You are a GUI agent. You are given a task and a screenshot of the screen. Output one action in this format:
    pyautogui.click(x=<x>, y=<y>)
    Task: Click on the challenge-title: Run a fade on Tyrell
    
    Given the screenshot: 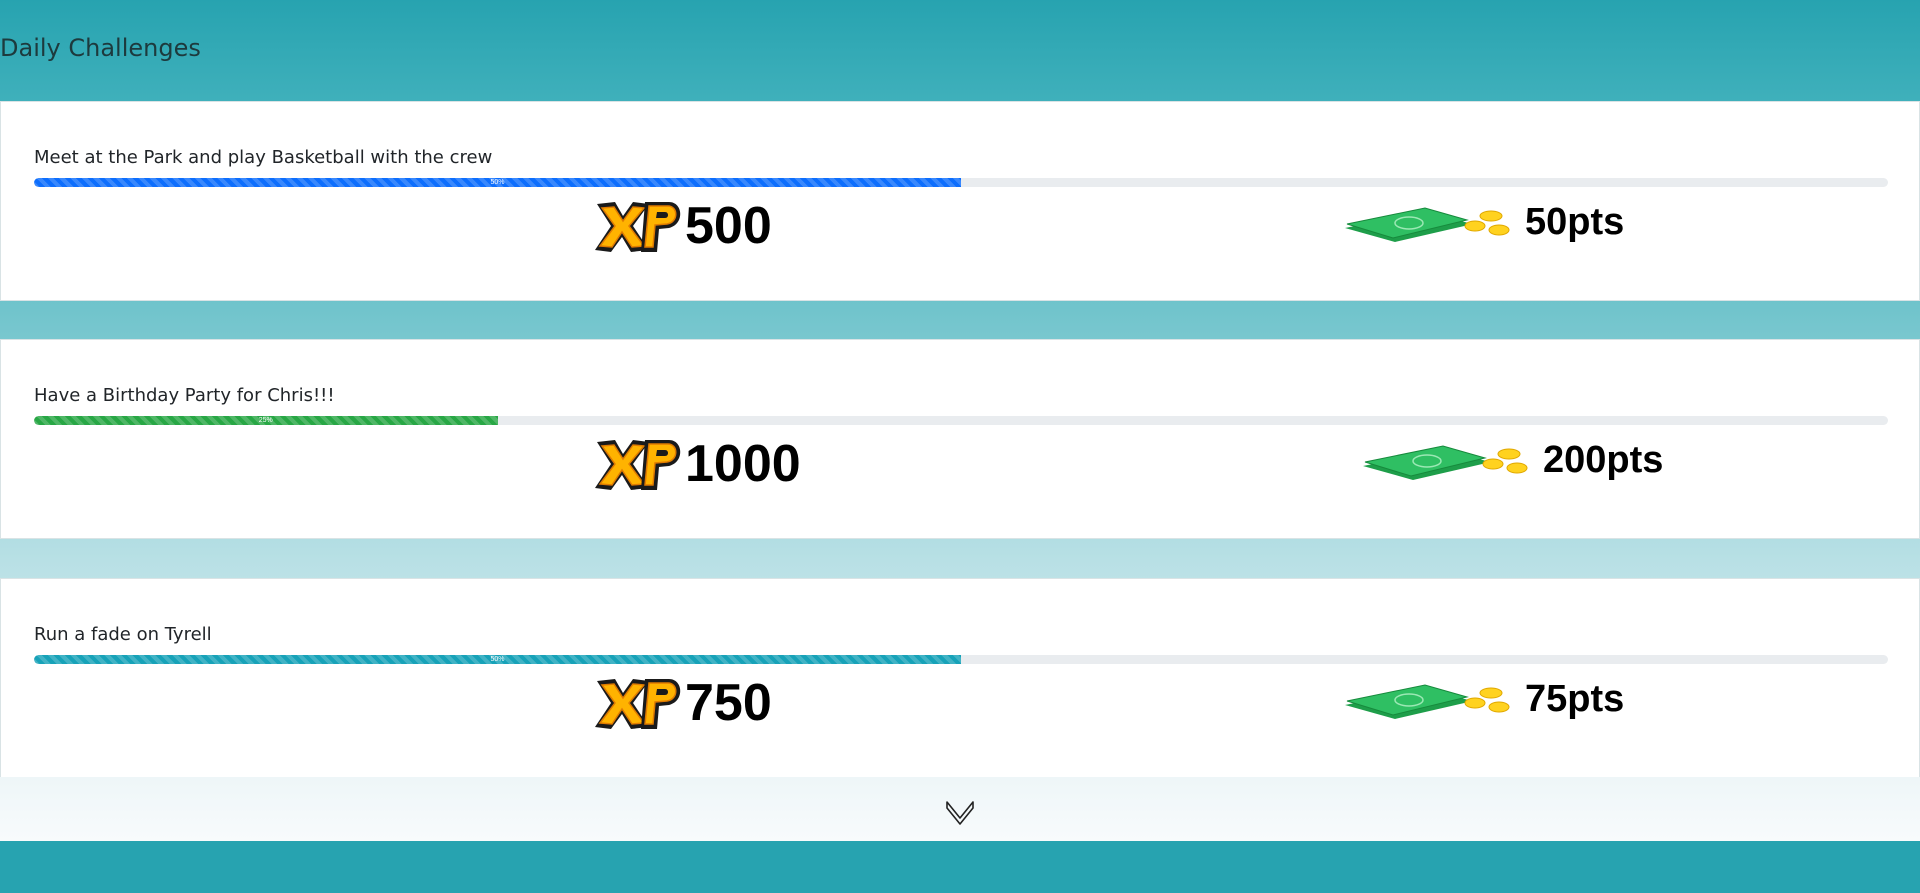 What is the action you would take?
    pyautogui.click(x=123, y=634)
    